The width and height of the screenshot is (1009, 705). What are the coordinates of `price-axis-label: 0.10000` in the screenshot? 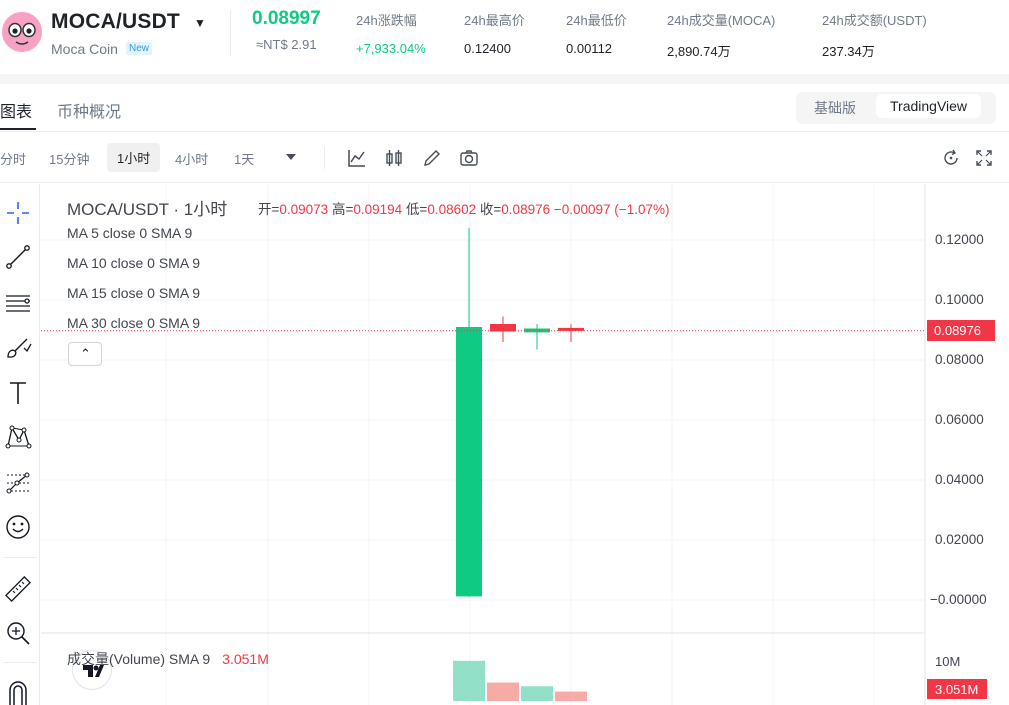 It's located at (959, 299).